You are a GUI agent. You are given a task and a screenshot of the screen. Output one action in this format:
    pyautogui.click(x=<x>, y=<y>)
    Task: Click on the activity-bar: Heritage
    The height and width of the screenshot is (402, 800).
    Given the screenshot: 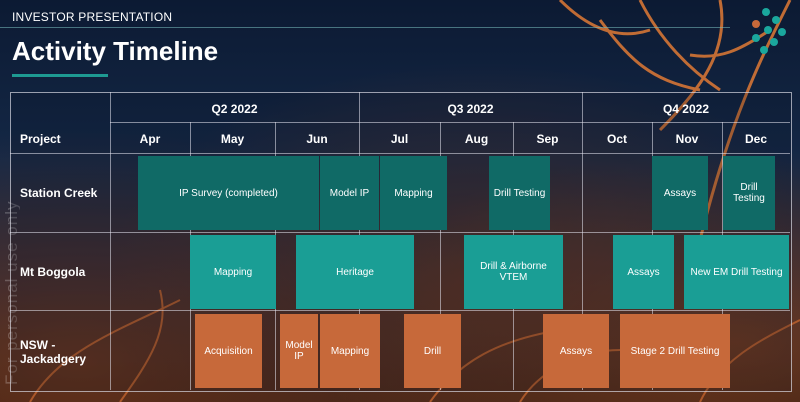 What is the action you would take?
    pyautogui.click(x=355, y=272)
    